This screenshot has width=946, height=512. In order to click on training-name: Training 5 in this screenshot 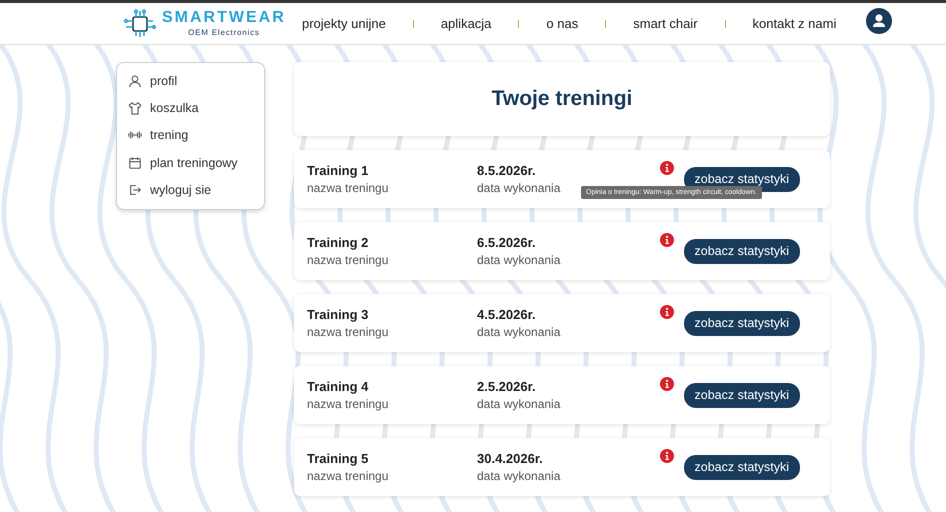, I will do `click(337, 458)`.